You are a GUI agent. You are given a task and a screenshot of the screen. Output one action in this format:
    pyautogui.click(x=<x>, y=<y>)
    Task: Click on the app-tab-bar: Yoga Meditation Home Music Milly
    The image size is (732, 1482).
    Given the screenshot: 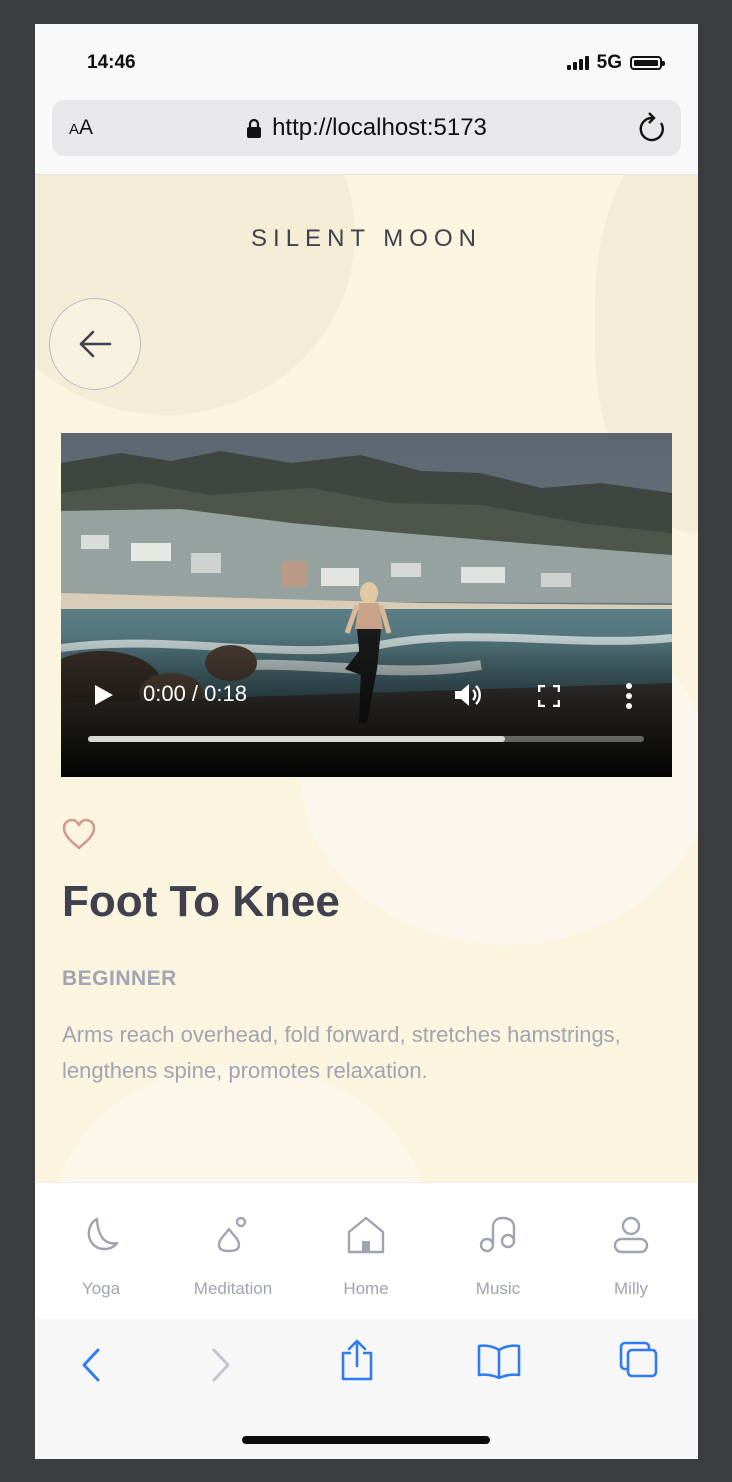 What is the action you would take?
    pyautogui.click(x=366, y=1251)
    